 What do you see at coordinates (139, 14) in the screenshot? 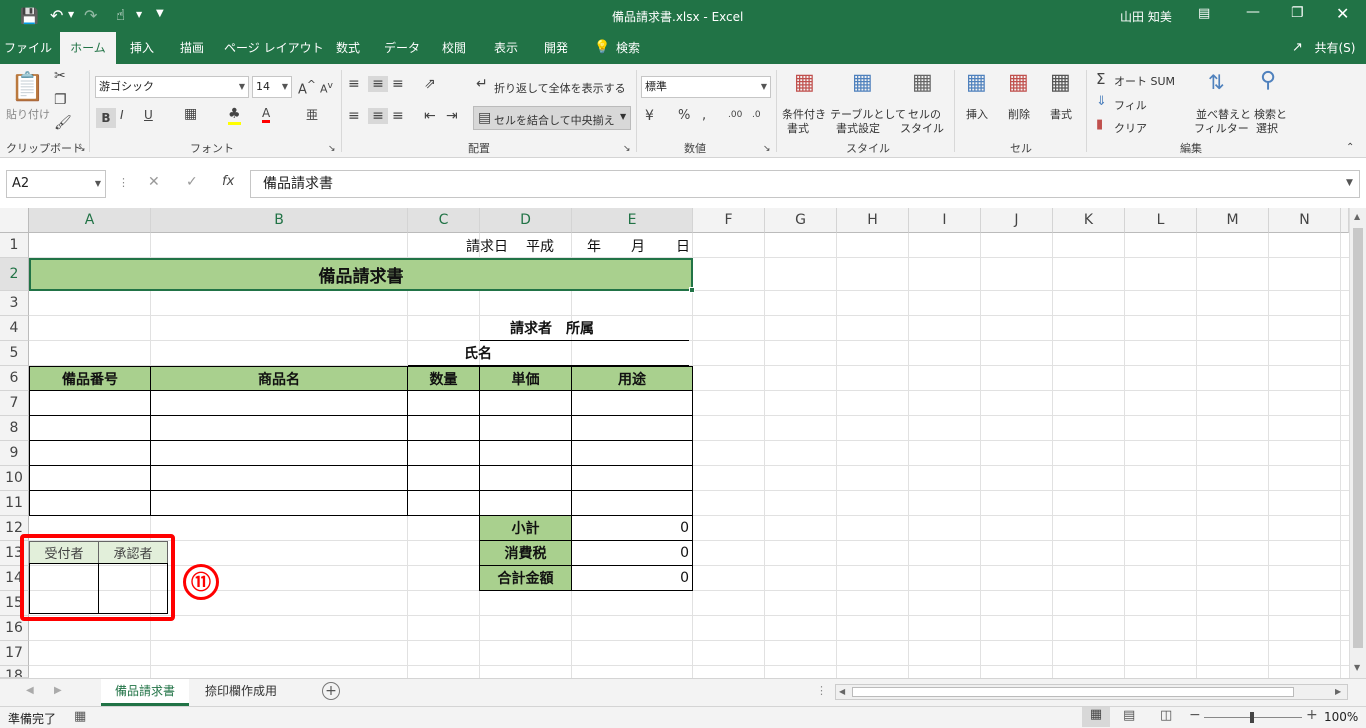
I see `touch-dropdown-icon: ▼` at bounding box center [139, 14].